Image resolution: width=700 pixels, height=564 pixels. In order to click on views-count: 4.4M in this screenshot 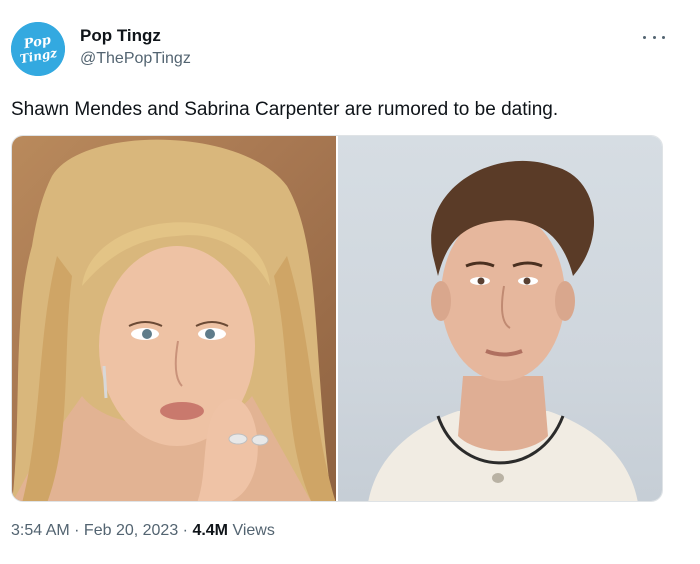, I will do `click(210, 530)`.